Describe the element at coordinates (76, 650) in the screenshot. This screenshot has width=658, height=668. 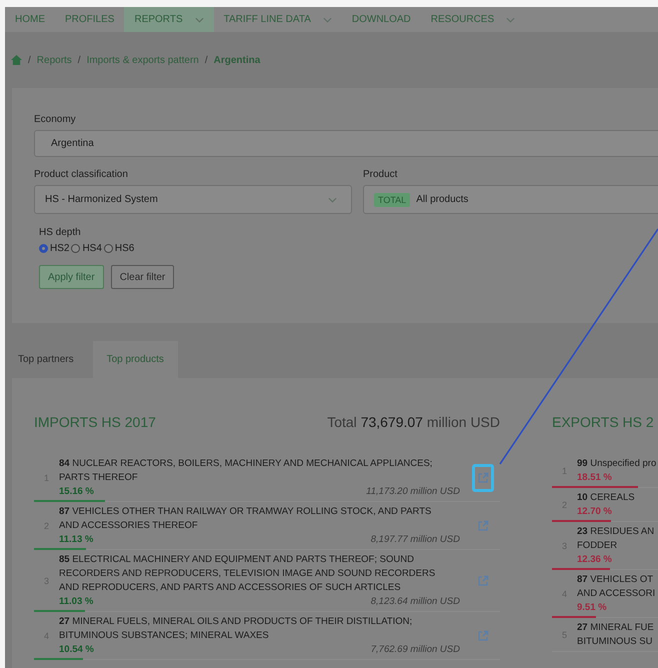
I see `share-percent: 10.54 %` at that location.